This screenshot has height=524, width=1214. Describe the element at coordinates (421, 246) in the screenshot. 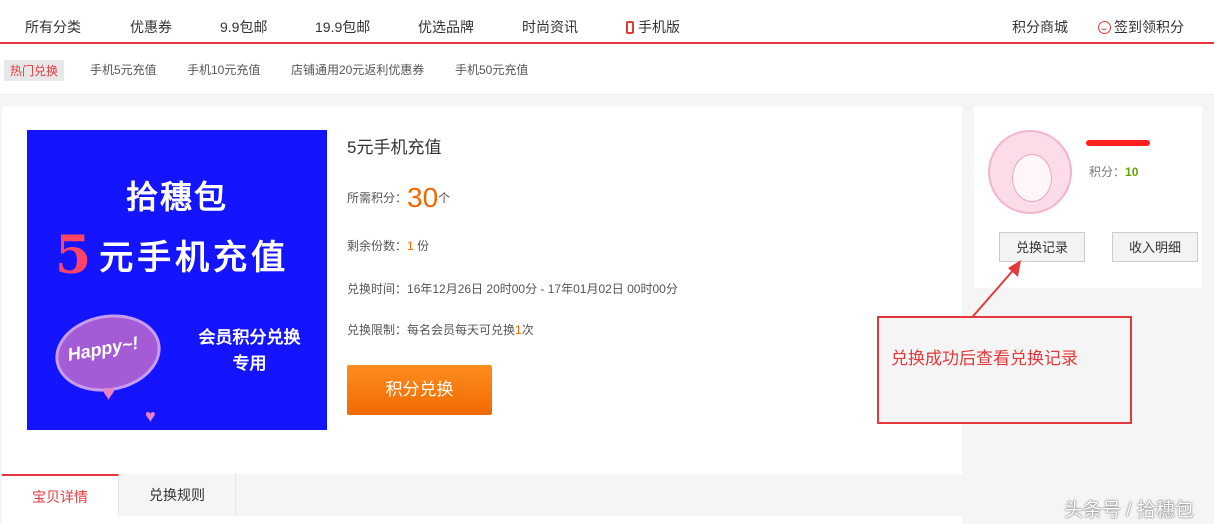

I see `remaining-unit: 份` at that location.